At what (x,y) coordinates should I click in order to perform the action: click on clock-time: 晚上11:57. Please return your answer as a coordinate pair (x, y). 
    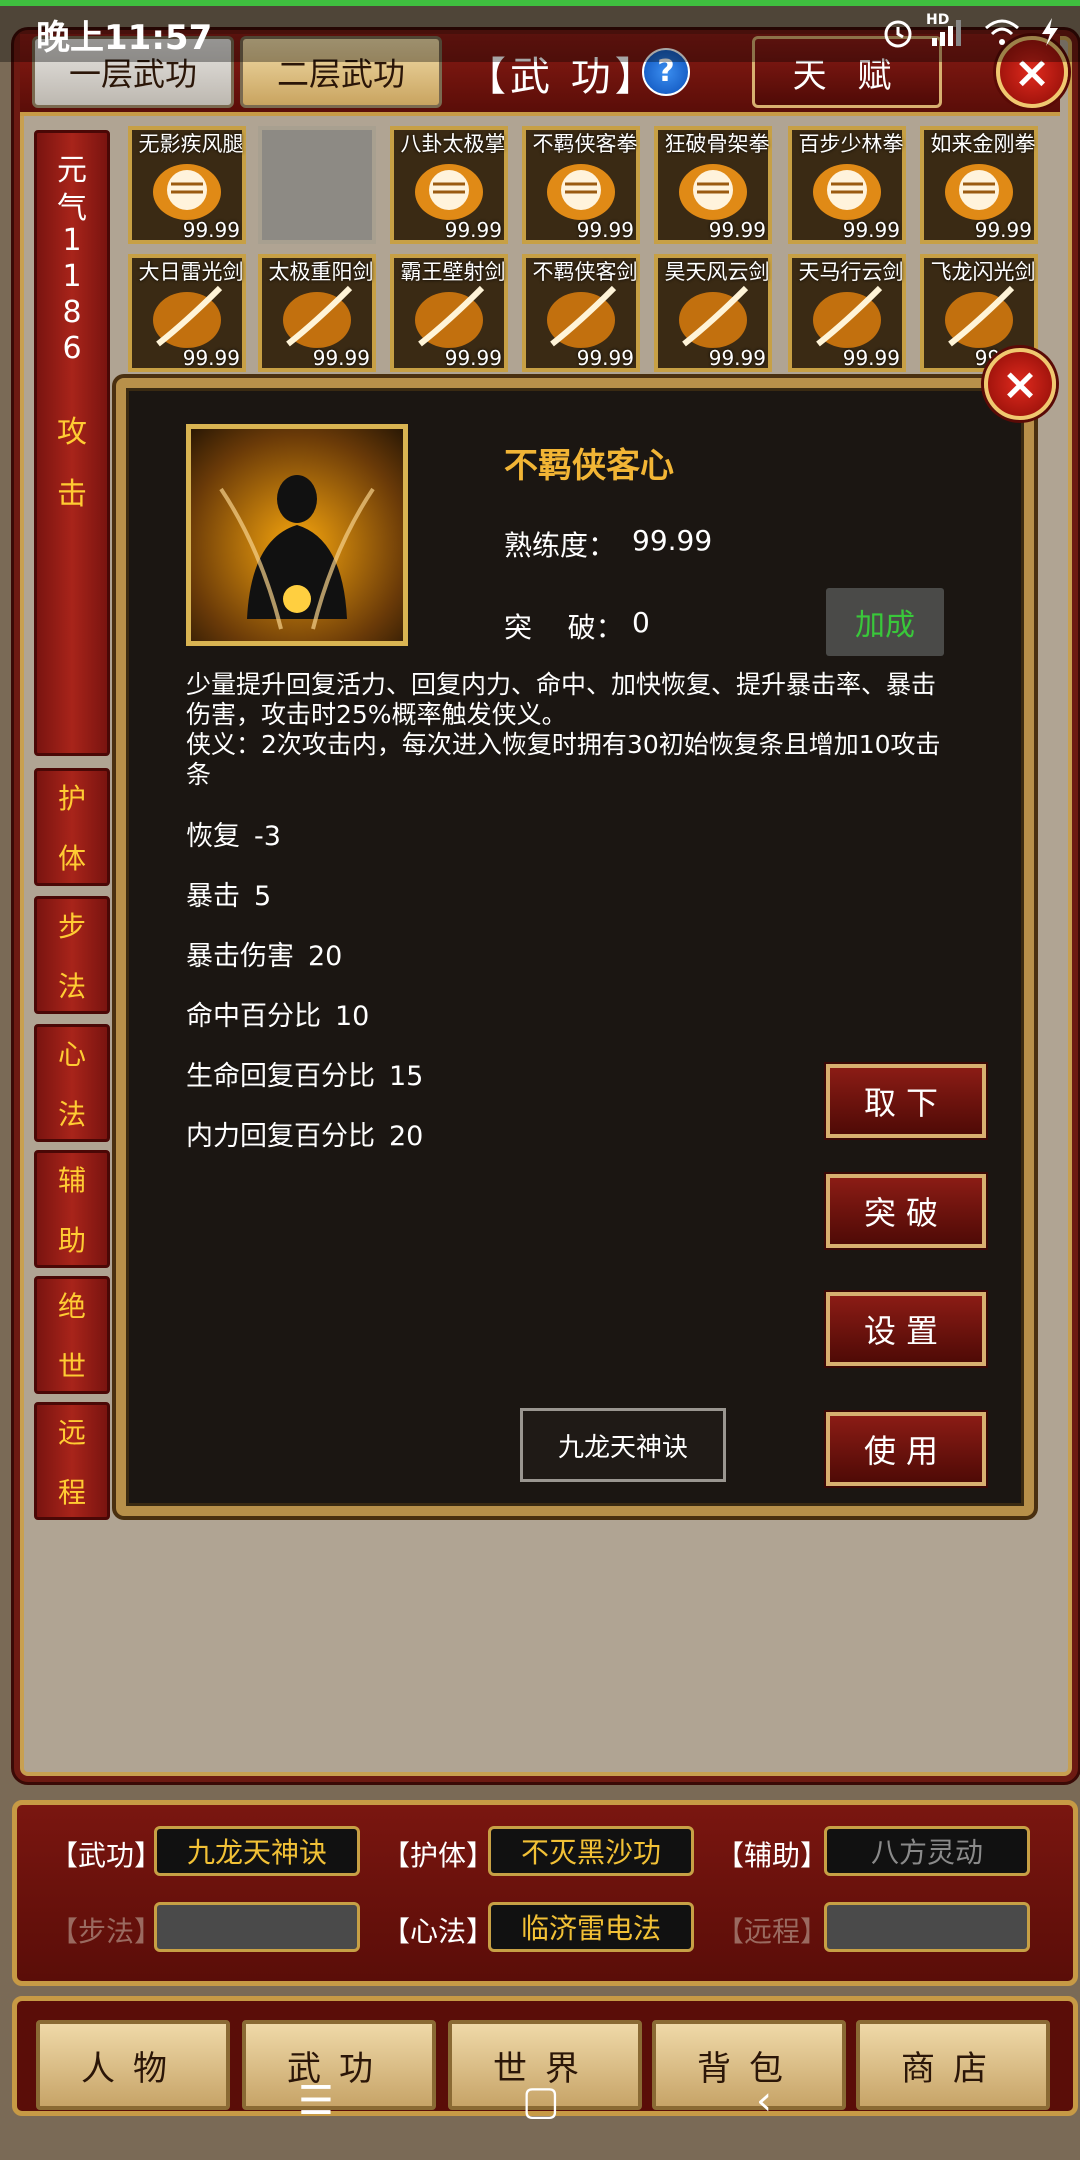
    Looking at the image, I should click on (124, 38).